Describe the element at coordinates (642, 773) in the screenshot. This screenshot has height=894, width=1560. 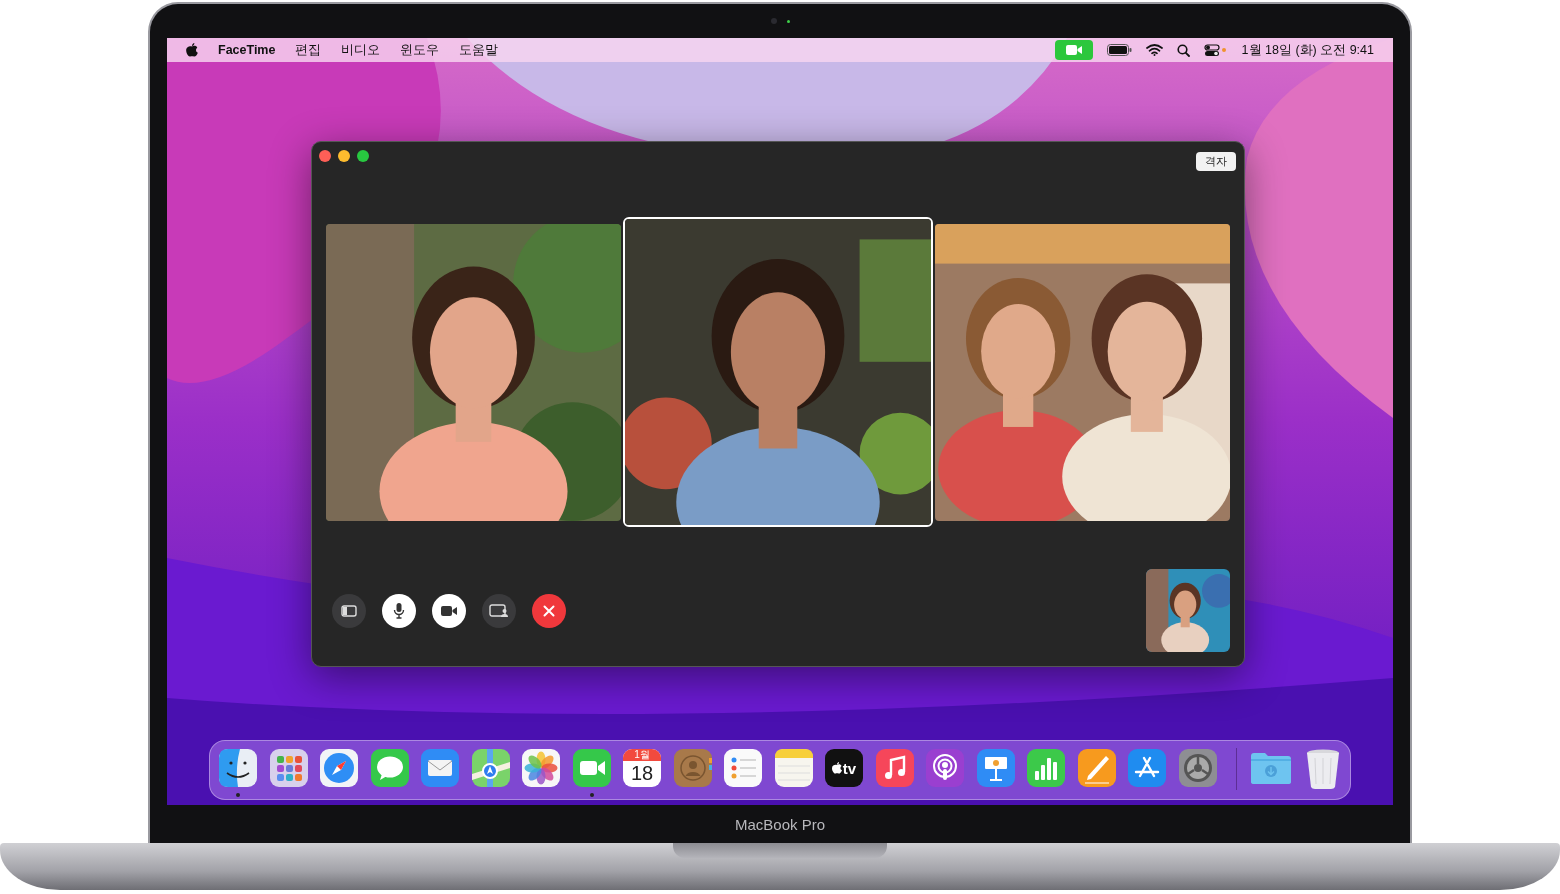
I see `calendar-day: 18` at that location.